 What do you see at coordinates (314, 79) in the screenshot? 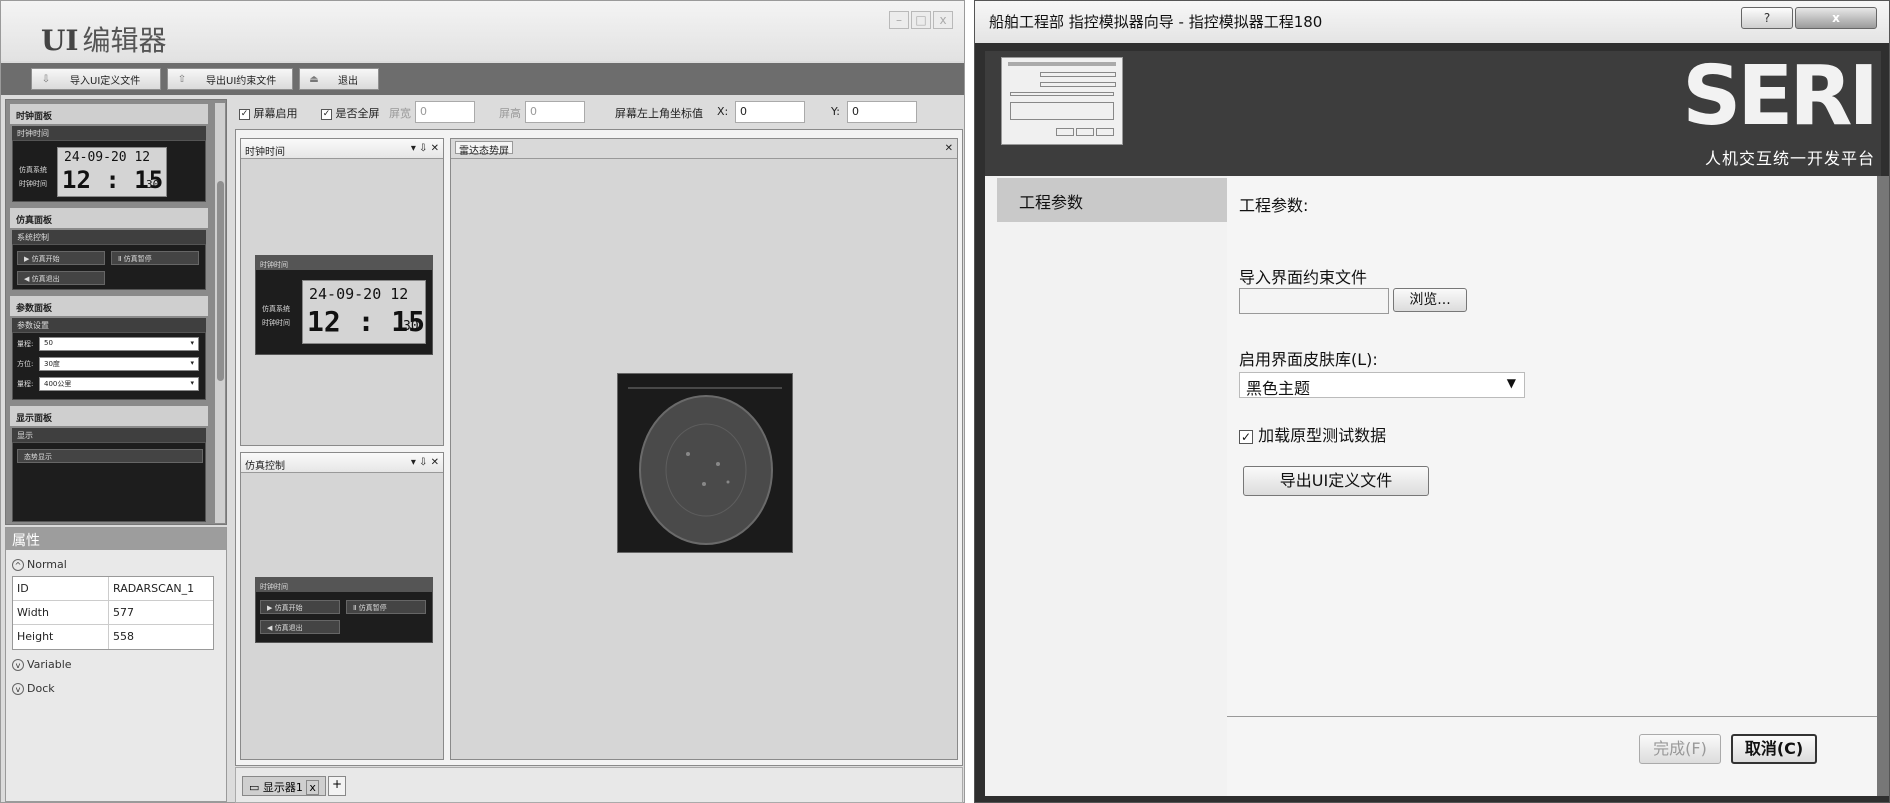
I see `exit-icon: ⏏` at bounding box center [314, 79].